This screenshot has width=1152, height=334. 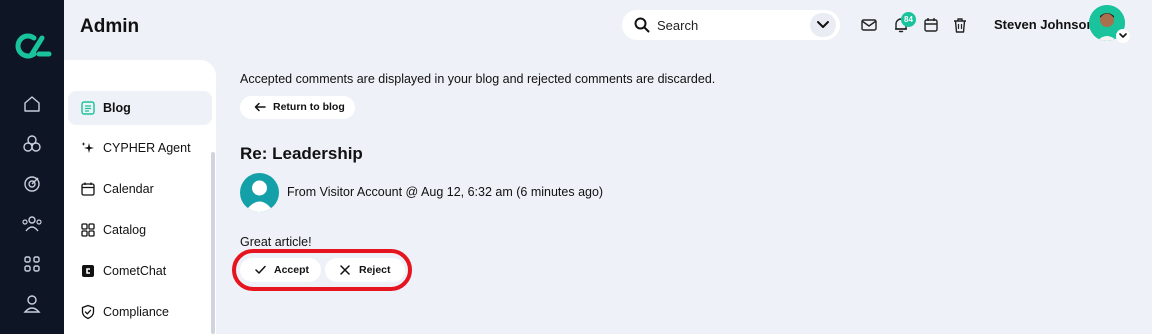 What do you see at coordinates (276, 242) in the screenshot?
I see `comment-body: Great article!` at bounding box center [276, 242].